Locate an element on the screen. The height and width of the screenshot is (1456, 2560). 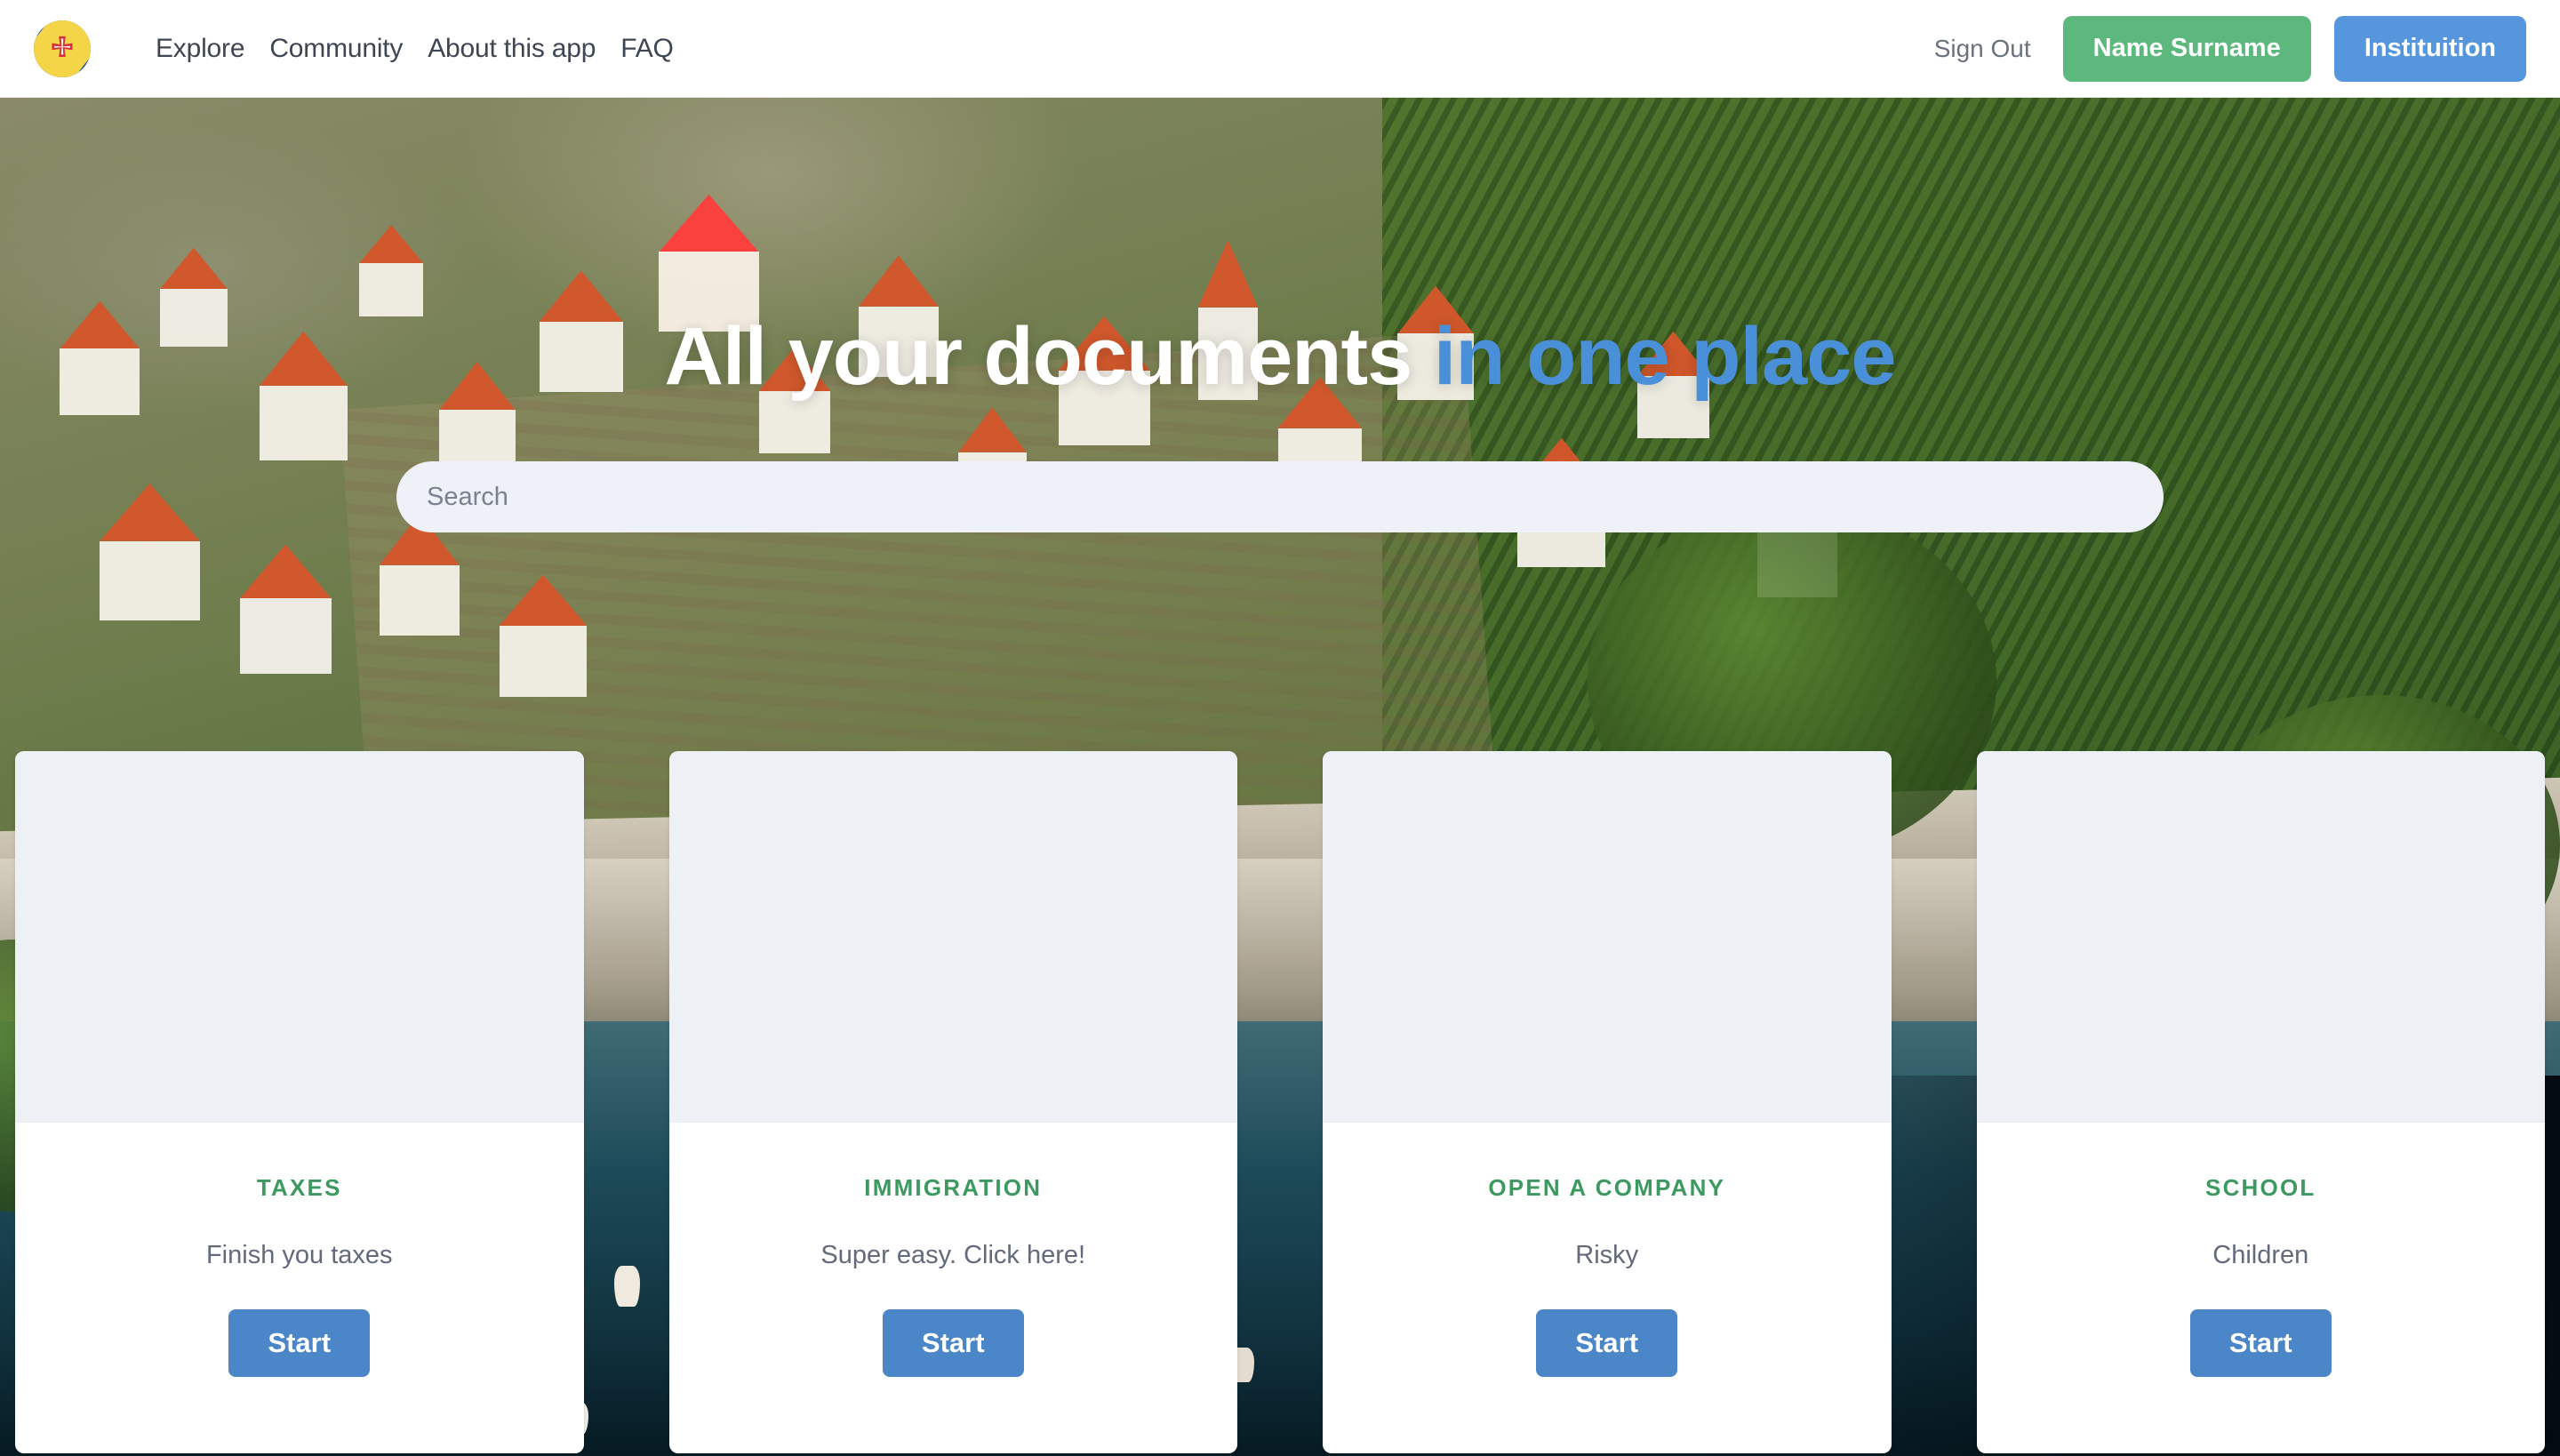
card-body: TAXES Finish you taxes Start is located at coordinates (299, 1288).